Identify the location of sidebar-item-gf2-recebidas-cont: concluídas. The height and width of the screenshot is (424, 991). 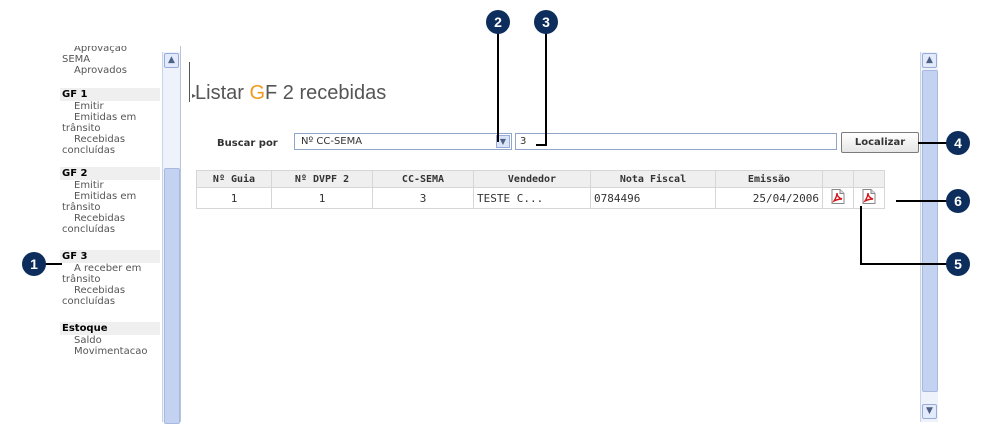
(110, 229).